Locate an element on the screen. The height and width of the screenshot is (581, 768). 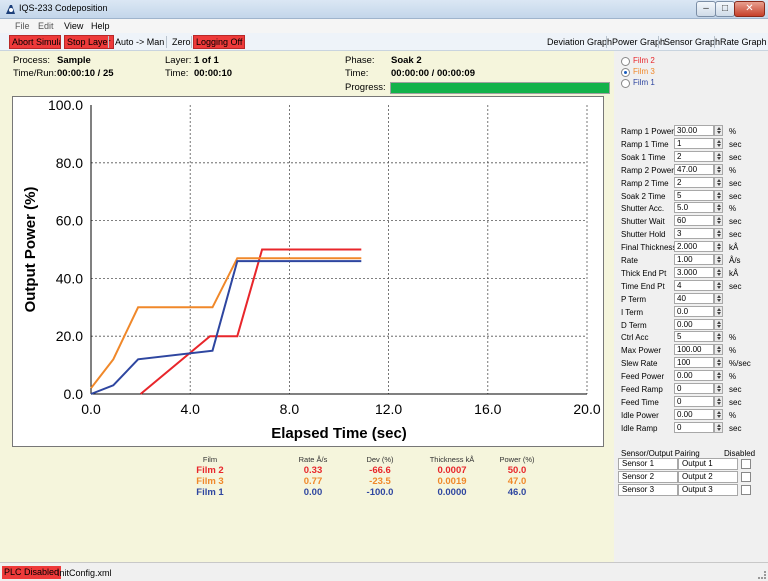
param-input: 1.00 is located at coordinates (694, 259).